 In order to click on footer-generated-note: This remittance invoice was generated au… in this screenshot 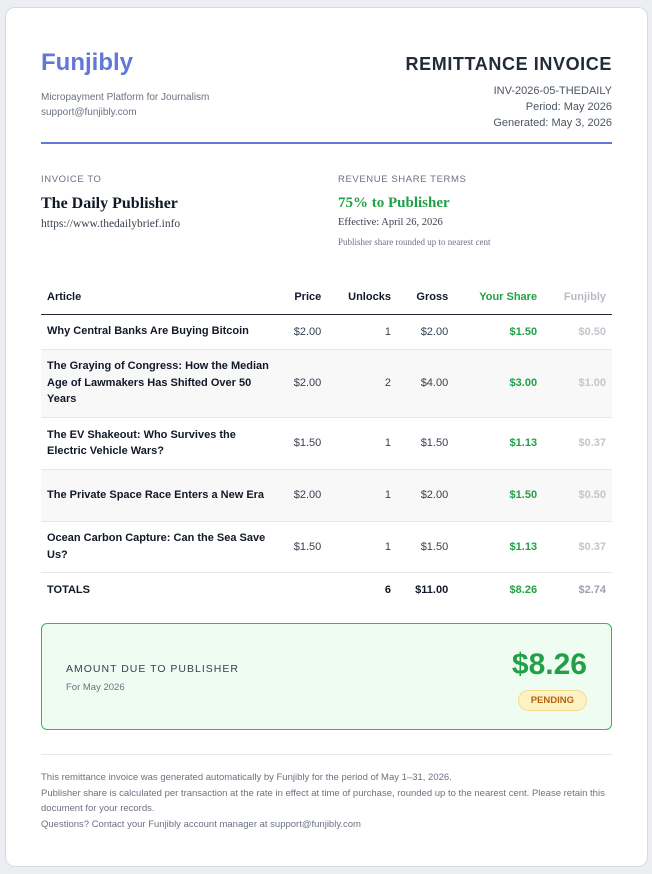, I will do `click(246, 777)`.